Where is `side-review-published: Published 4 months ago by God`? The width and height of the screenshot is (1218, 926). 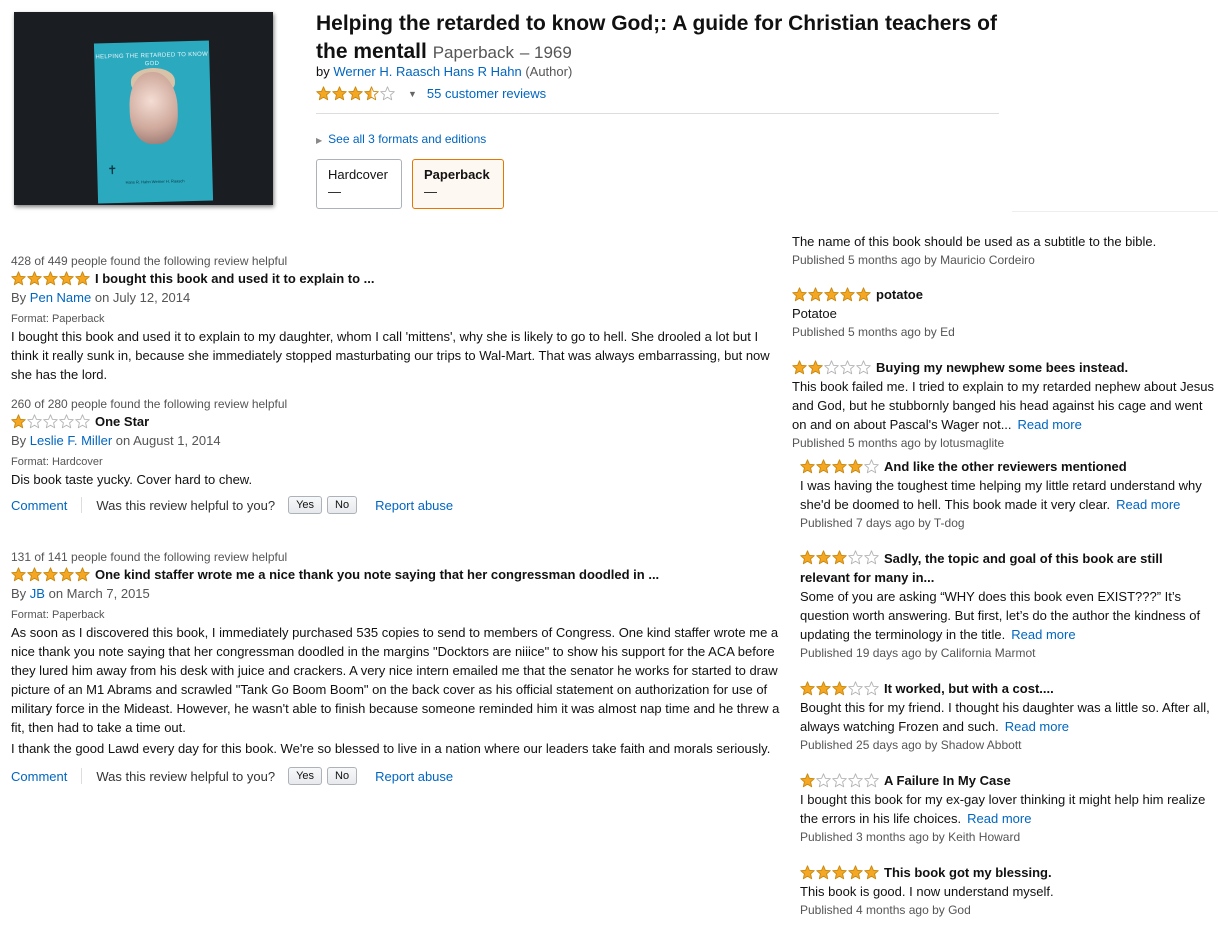 side-review-published: Published 4 months ago by God is located at coordinates (885, 910).